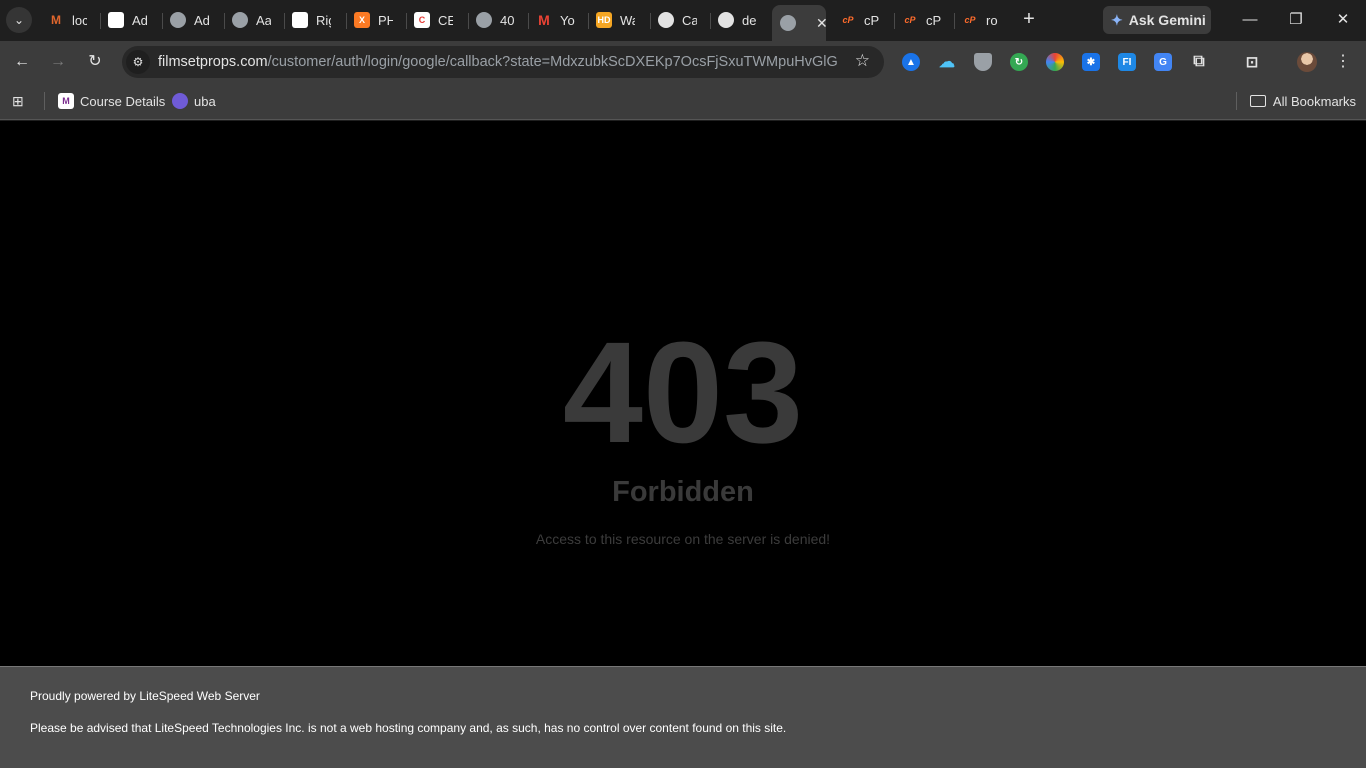  What do you see at coordinates (433, 20) in the screenshot?
I see `browser-tab: C CE` at bounding box center [433, 20].